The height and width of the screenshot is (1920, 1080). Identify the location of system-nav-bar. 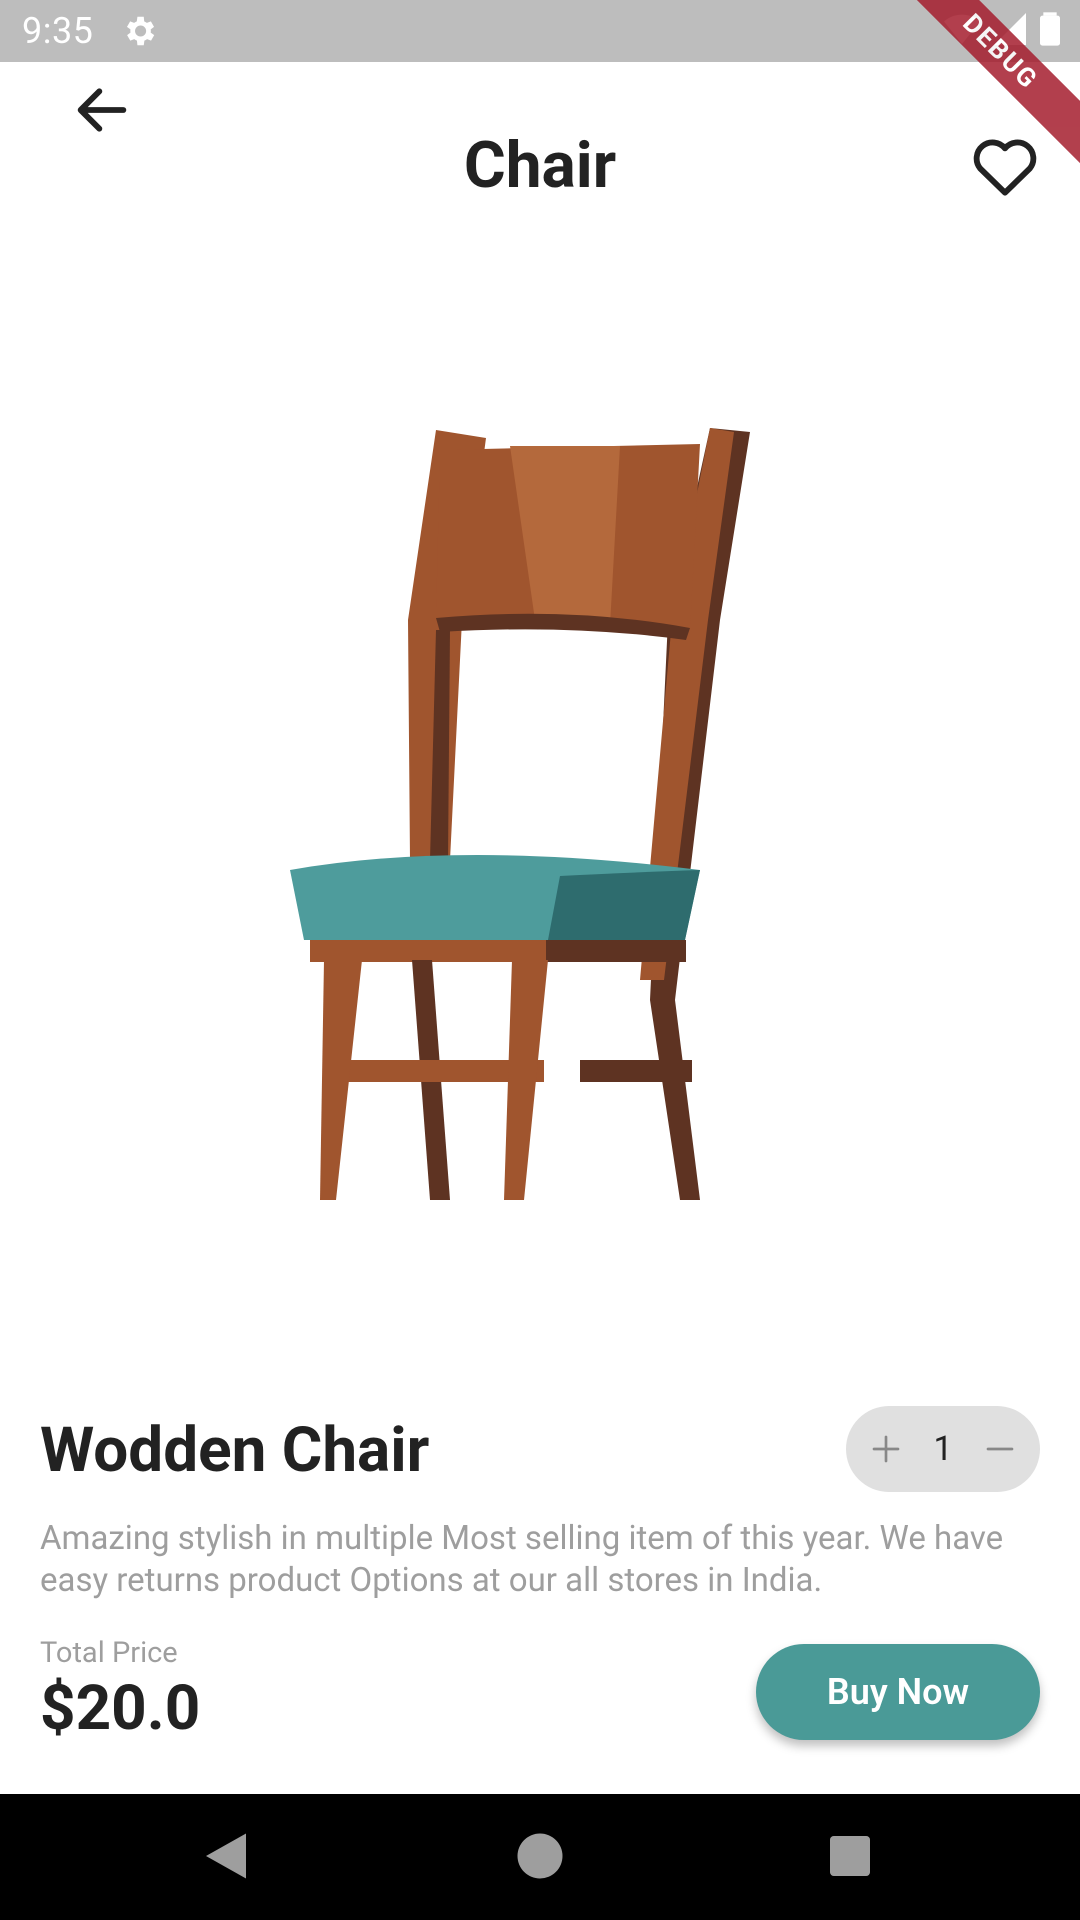
(540, 1857).